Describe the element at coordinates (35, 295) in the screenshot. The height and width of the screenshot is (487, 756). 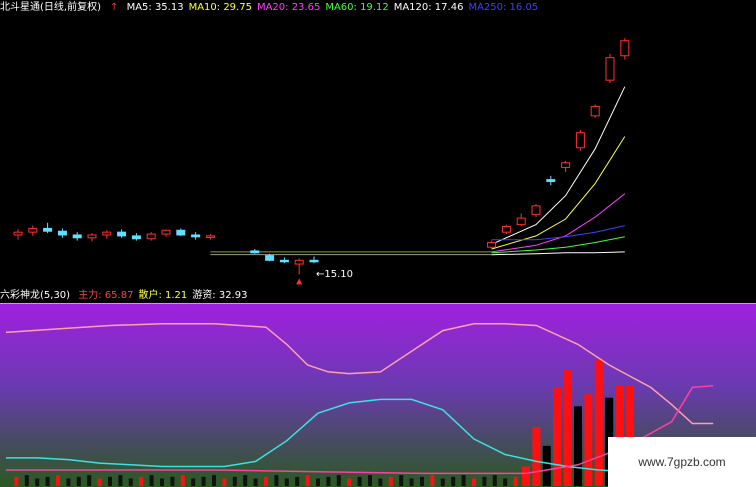
I see `indicator-title: 六彩神龙(5,30)` at that location.